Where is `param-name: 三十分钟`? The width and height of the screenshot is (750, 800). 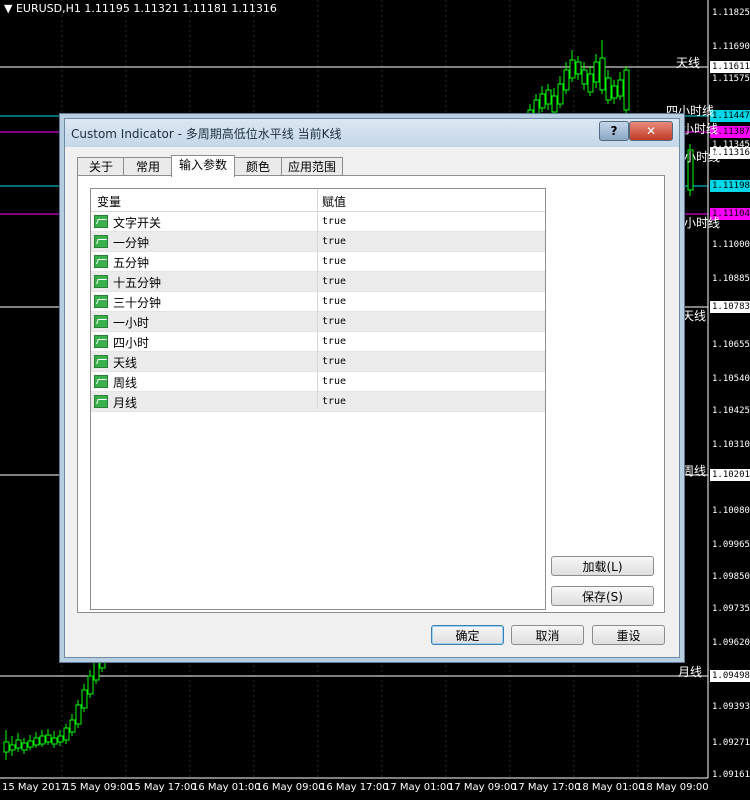
param-name: 三十分钟 is located at coordinates (137, 303).